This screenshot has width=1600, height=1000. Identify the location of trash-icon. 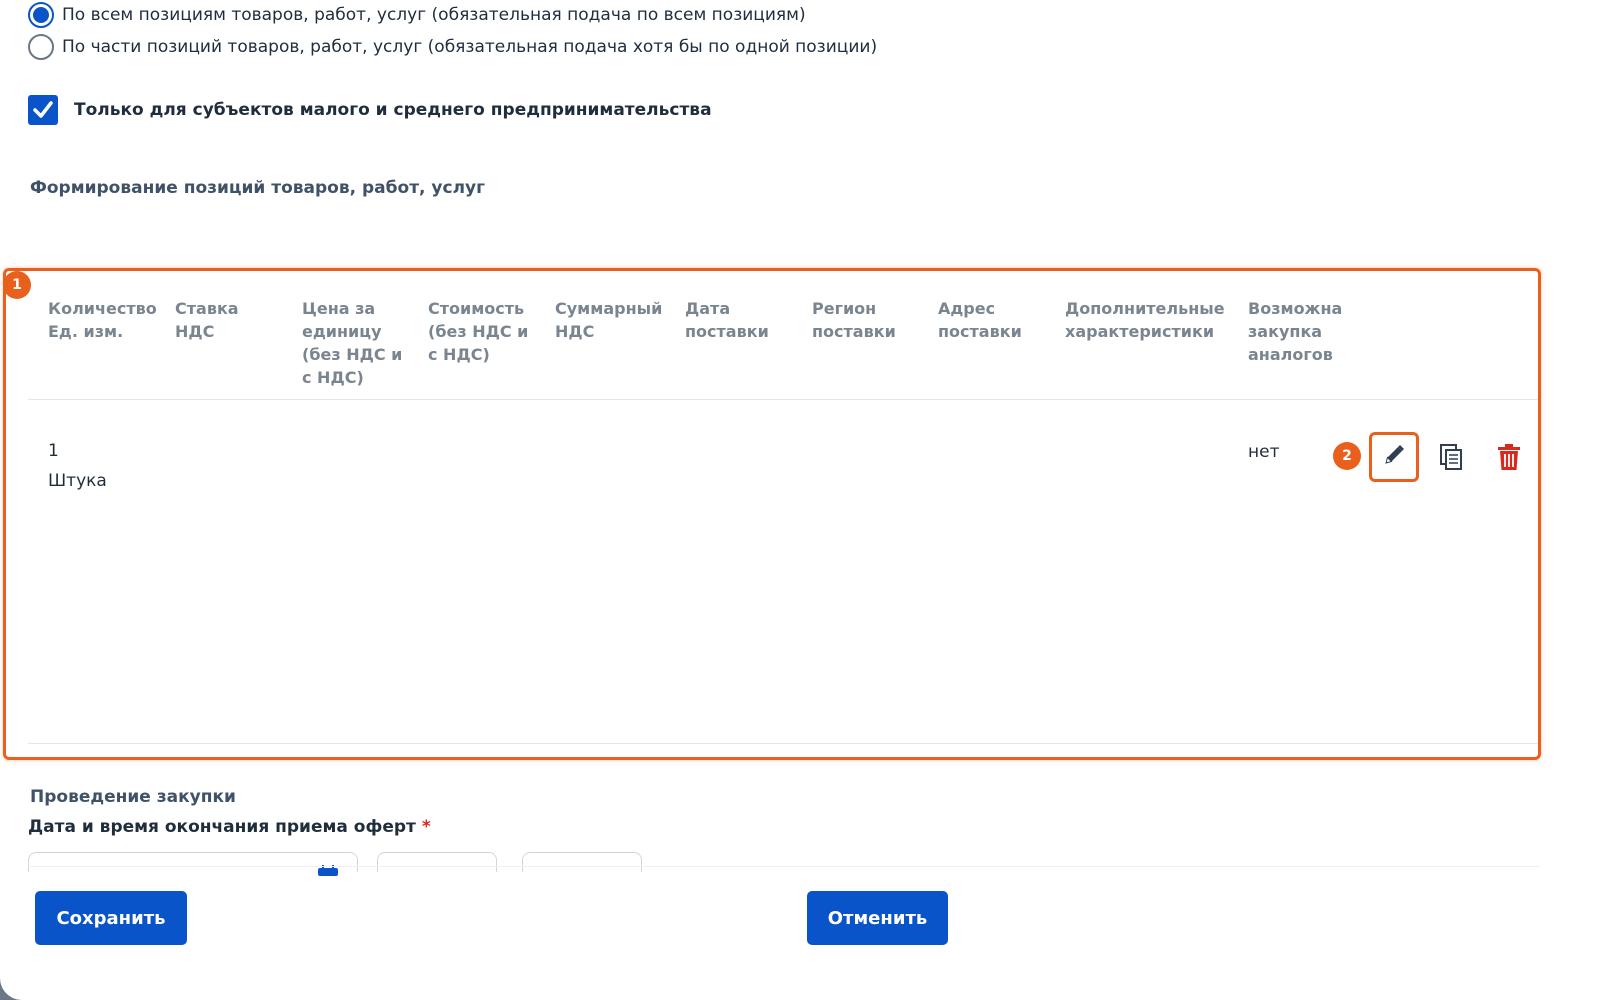
(1509, 459).